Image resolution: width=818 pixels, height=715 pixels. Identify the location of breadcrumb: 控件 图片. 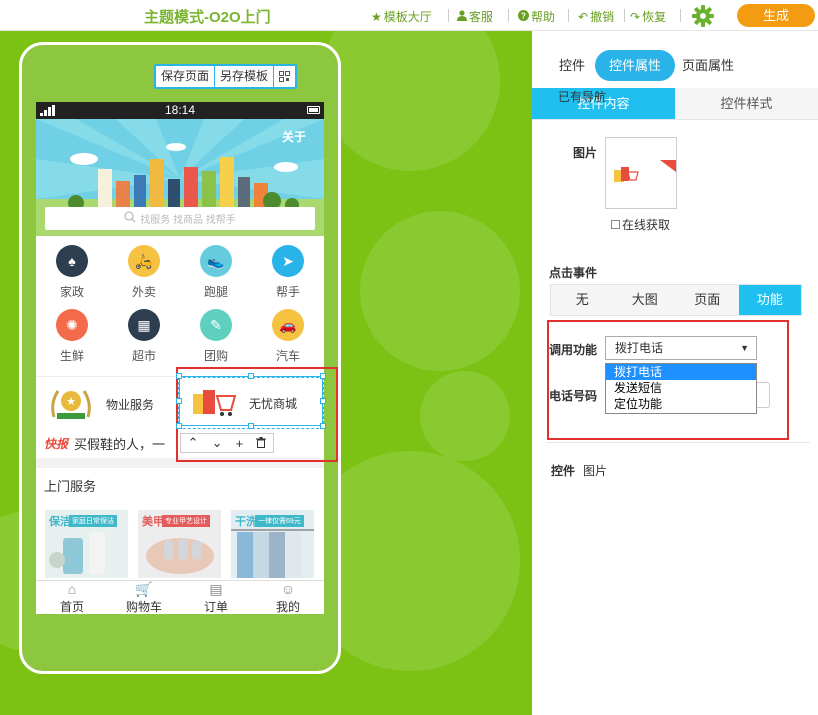
(579, 471).